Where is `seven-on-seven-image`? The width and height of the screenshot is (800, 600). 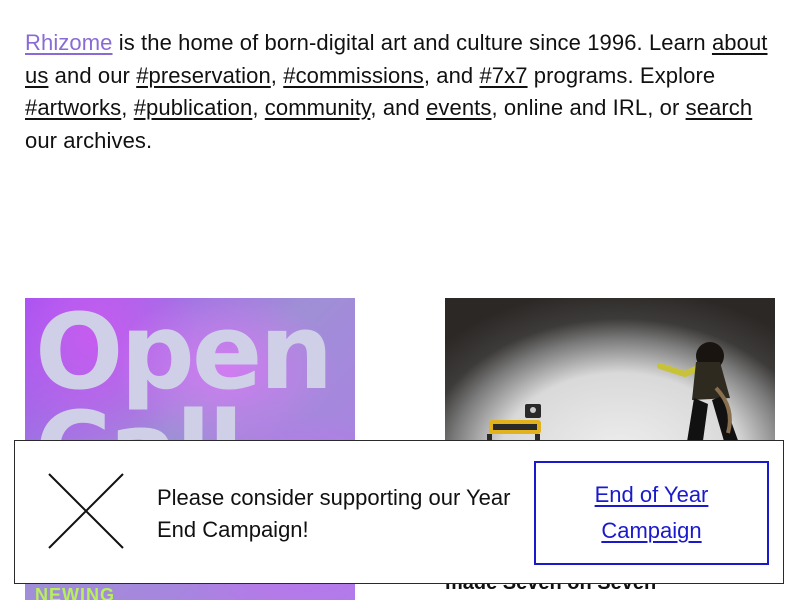 seven-on-seven-image is located at coordinates (610, 370).